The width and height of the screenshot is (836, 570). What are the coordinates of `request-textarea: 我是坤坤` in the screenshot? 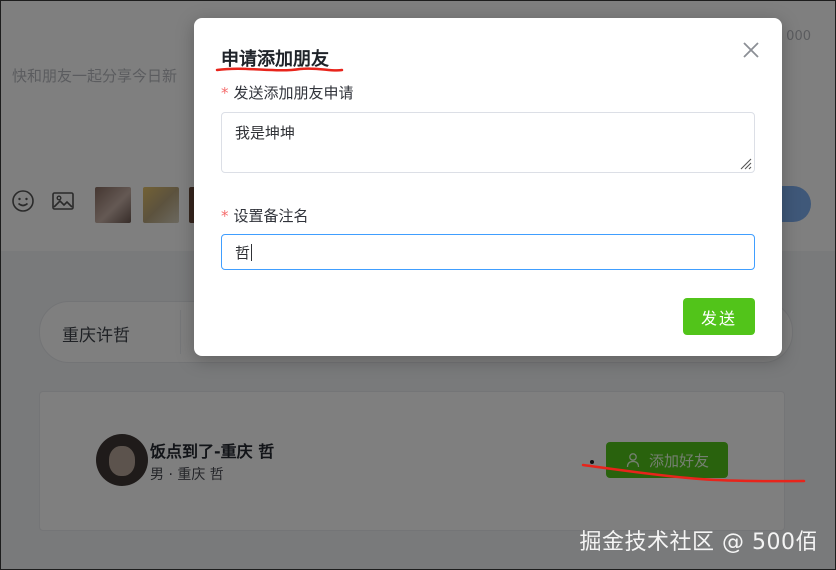 It's located at (488, 142).